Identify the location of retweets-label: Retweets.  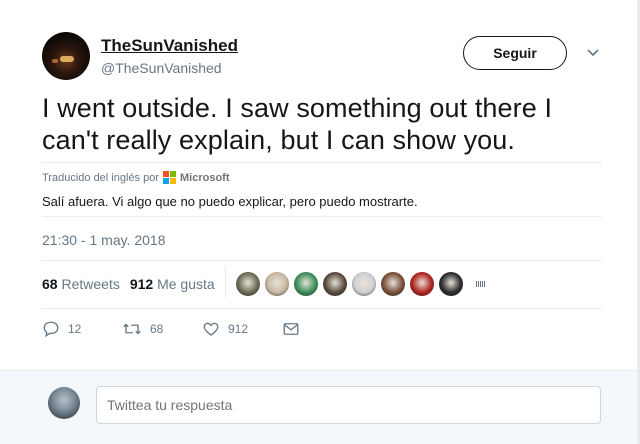
(90, 284).